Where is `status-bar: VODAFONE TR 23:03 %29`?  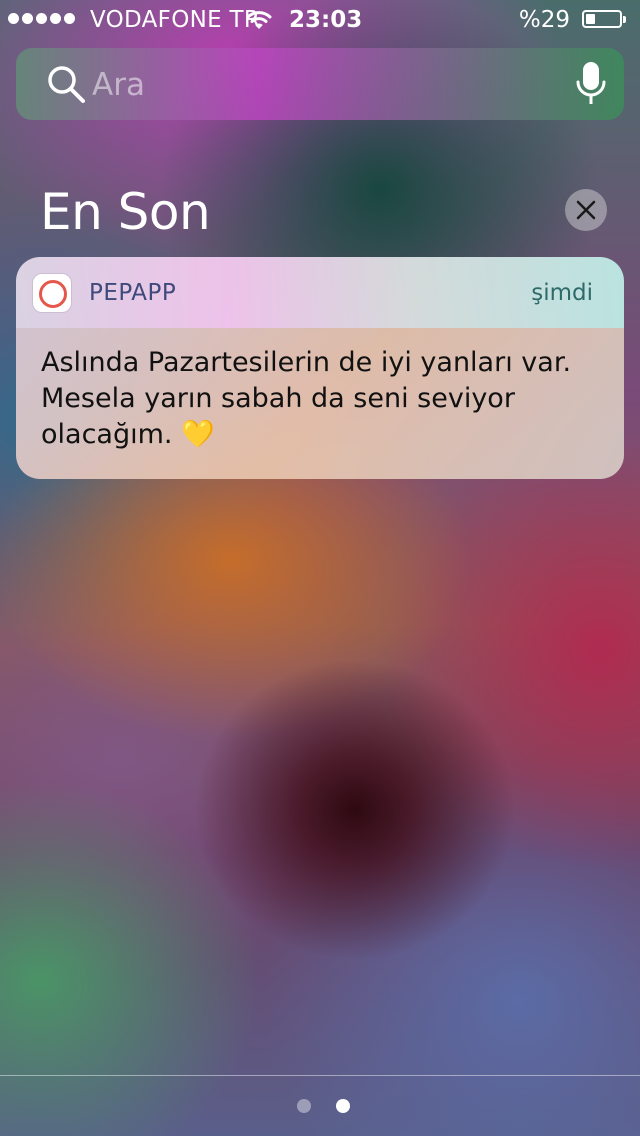
status-bar: VODAFONE TR 23:03 %29 is located at coordinates (320, 20).